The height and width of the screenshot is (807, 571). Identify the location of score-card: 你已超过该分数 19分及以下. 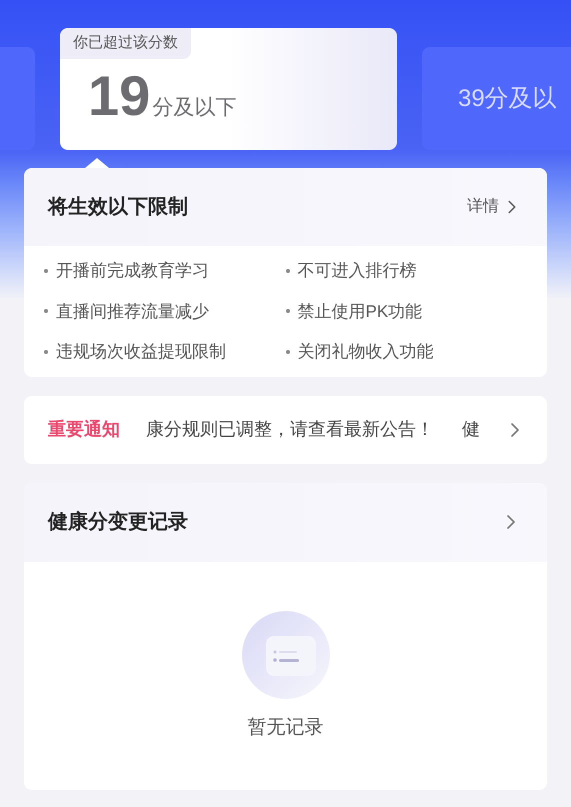
(228, 89).